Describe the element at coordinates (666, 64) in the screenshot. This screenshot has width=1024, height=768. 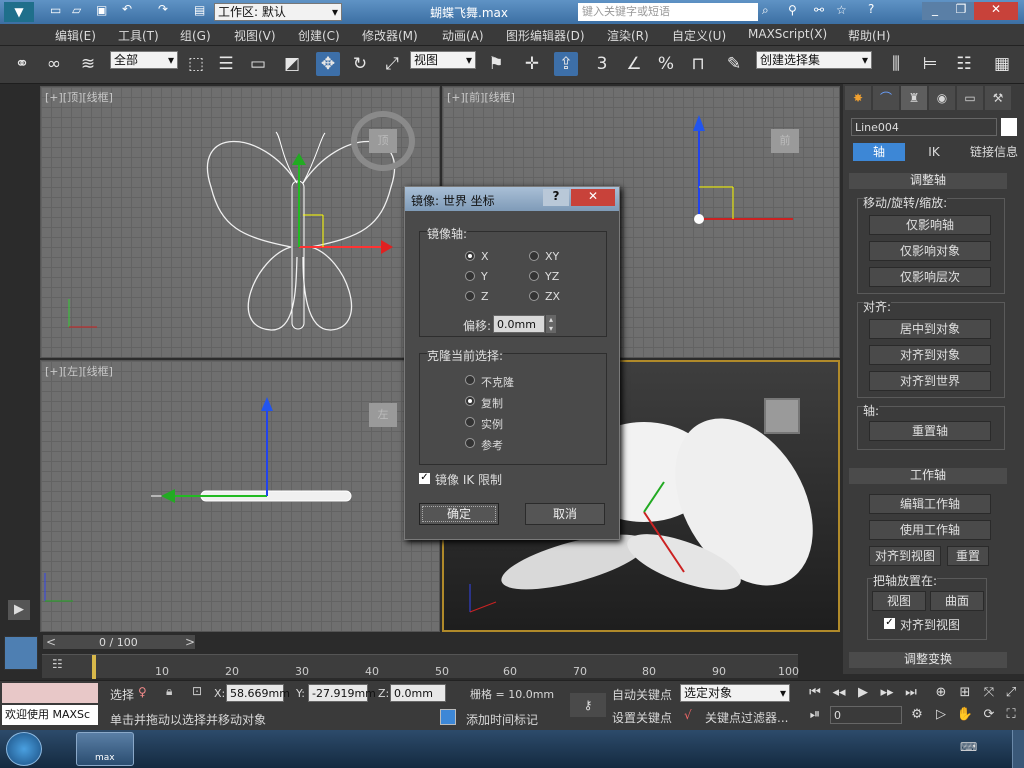
I see `percent-snap-icon: %` at that location.